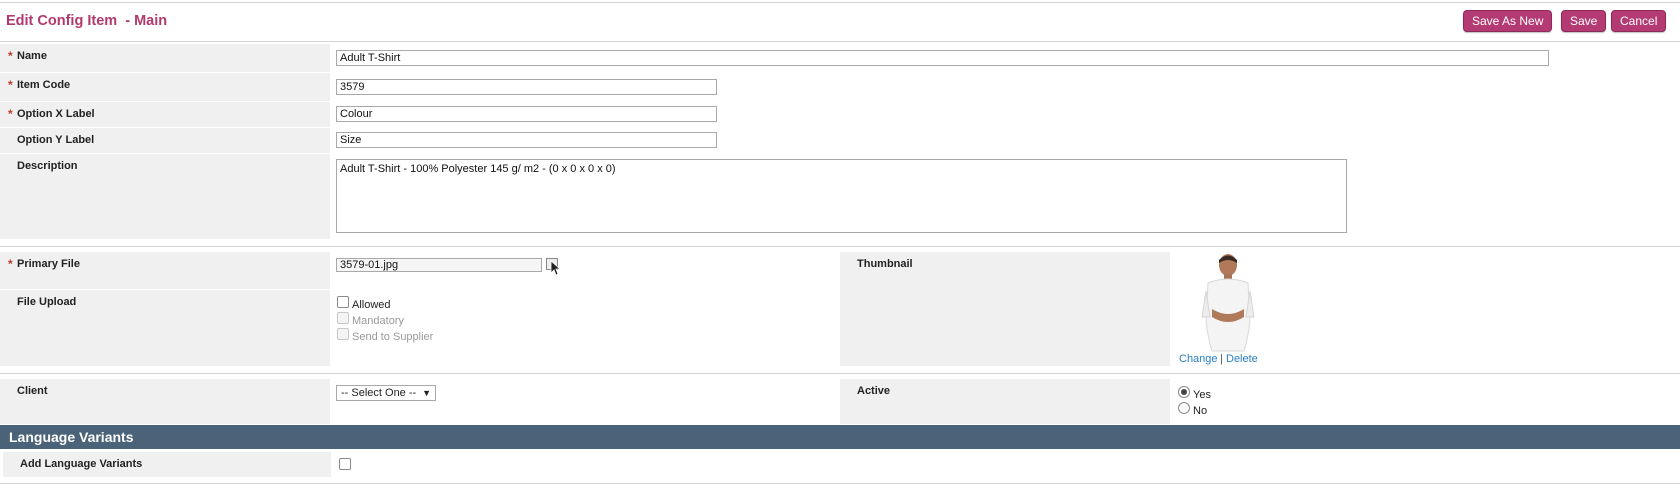 This screenshot has width=1680, height=486. I want to click on add-language-variants-checkbox, so click(345, 464).